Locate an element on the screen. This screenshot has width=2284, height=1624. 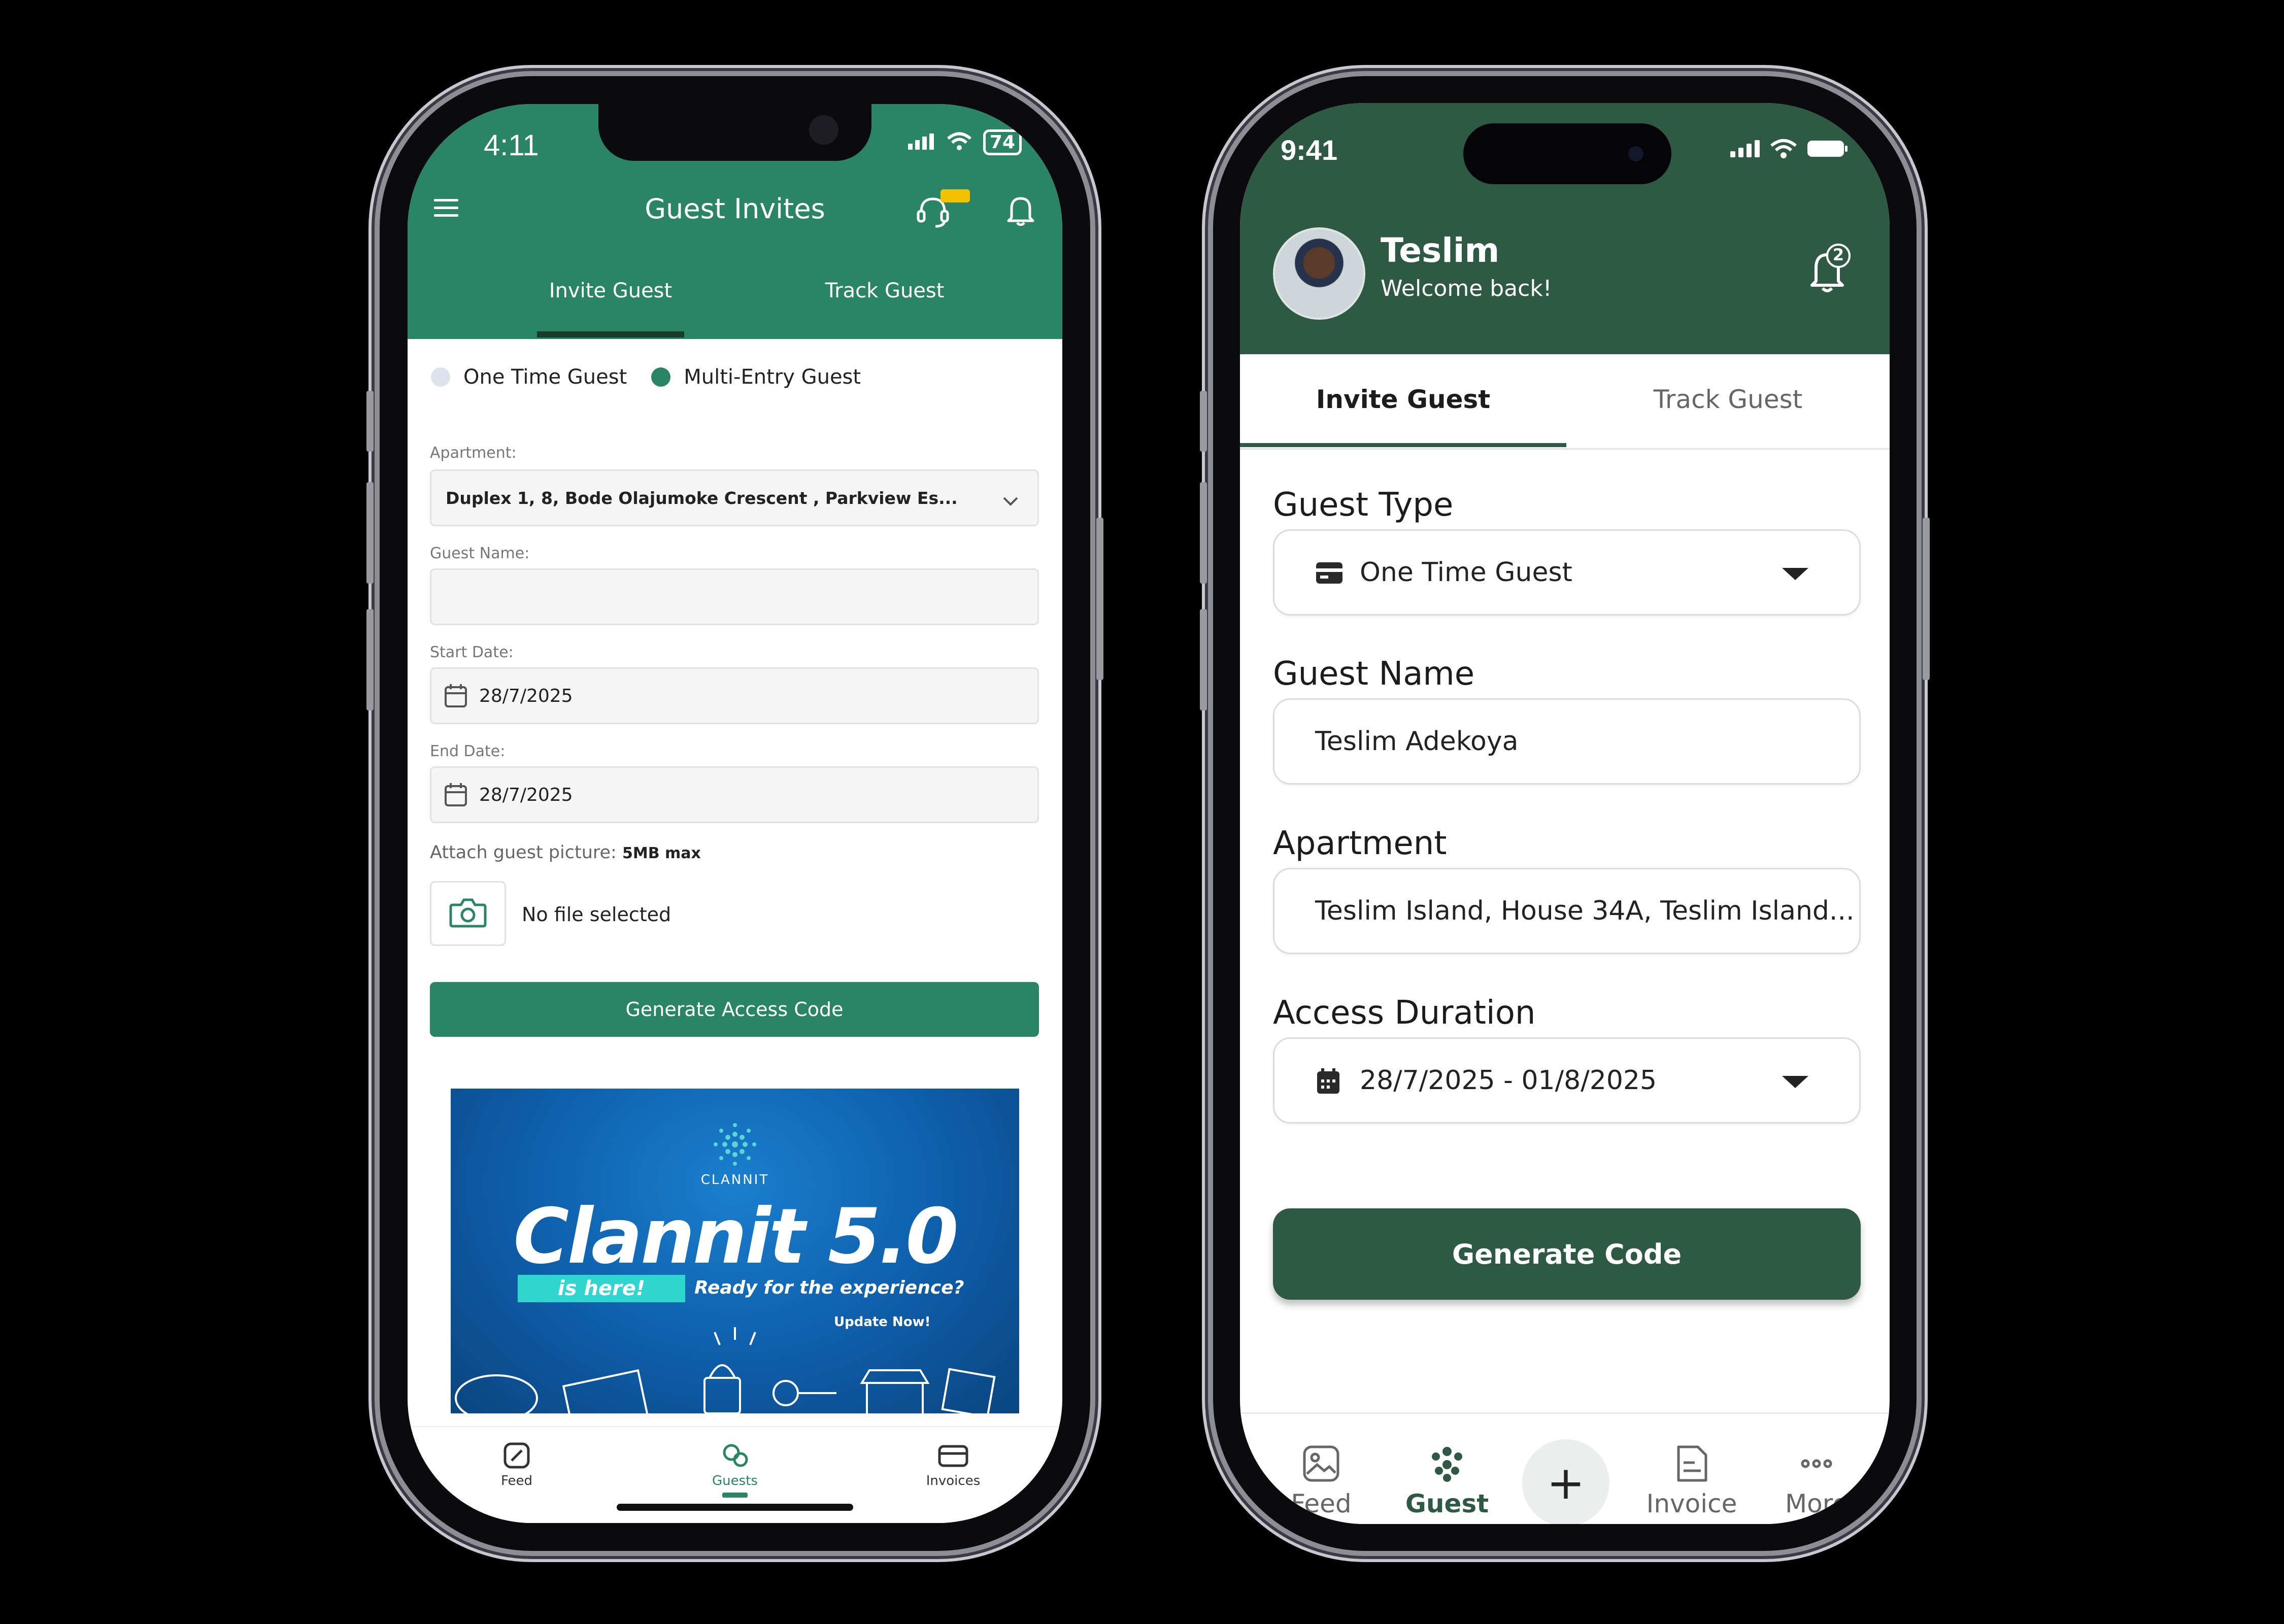
start-date-value: 28/7/2025 is located at coordinates (526, 695).